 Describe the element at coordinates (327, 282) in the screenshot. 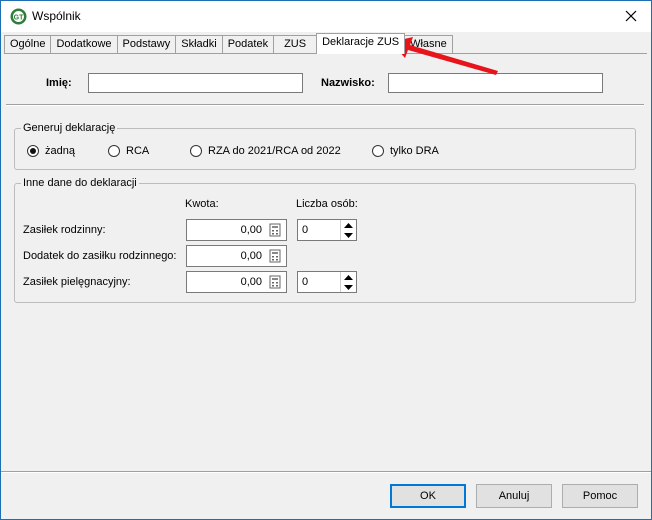

I see `care-allowance-persons: 0` at that location.